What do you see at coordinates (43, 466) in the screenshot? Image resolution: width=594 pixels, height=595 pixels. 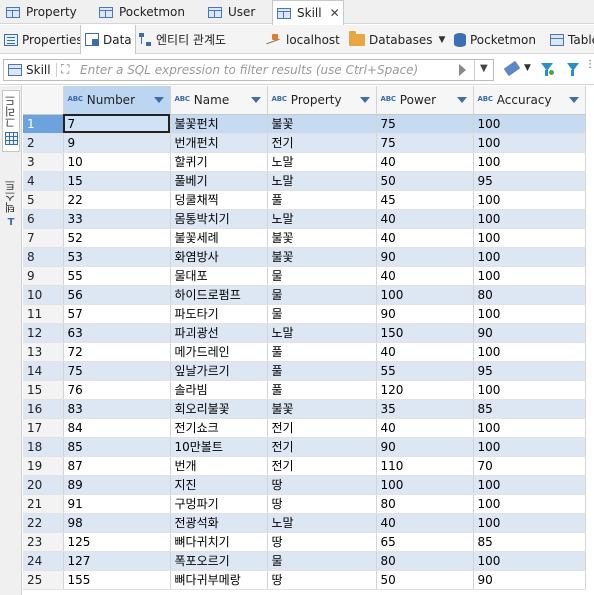 I see `row-number: 19` at bounding box center [43, 466].